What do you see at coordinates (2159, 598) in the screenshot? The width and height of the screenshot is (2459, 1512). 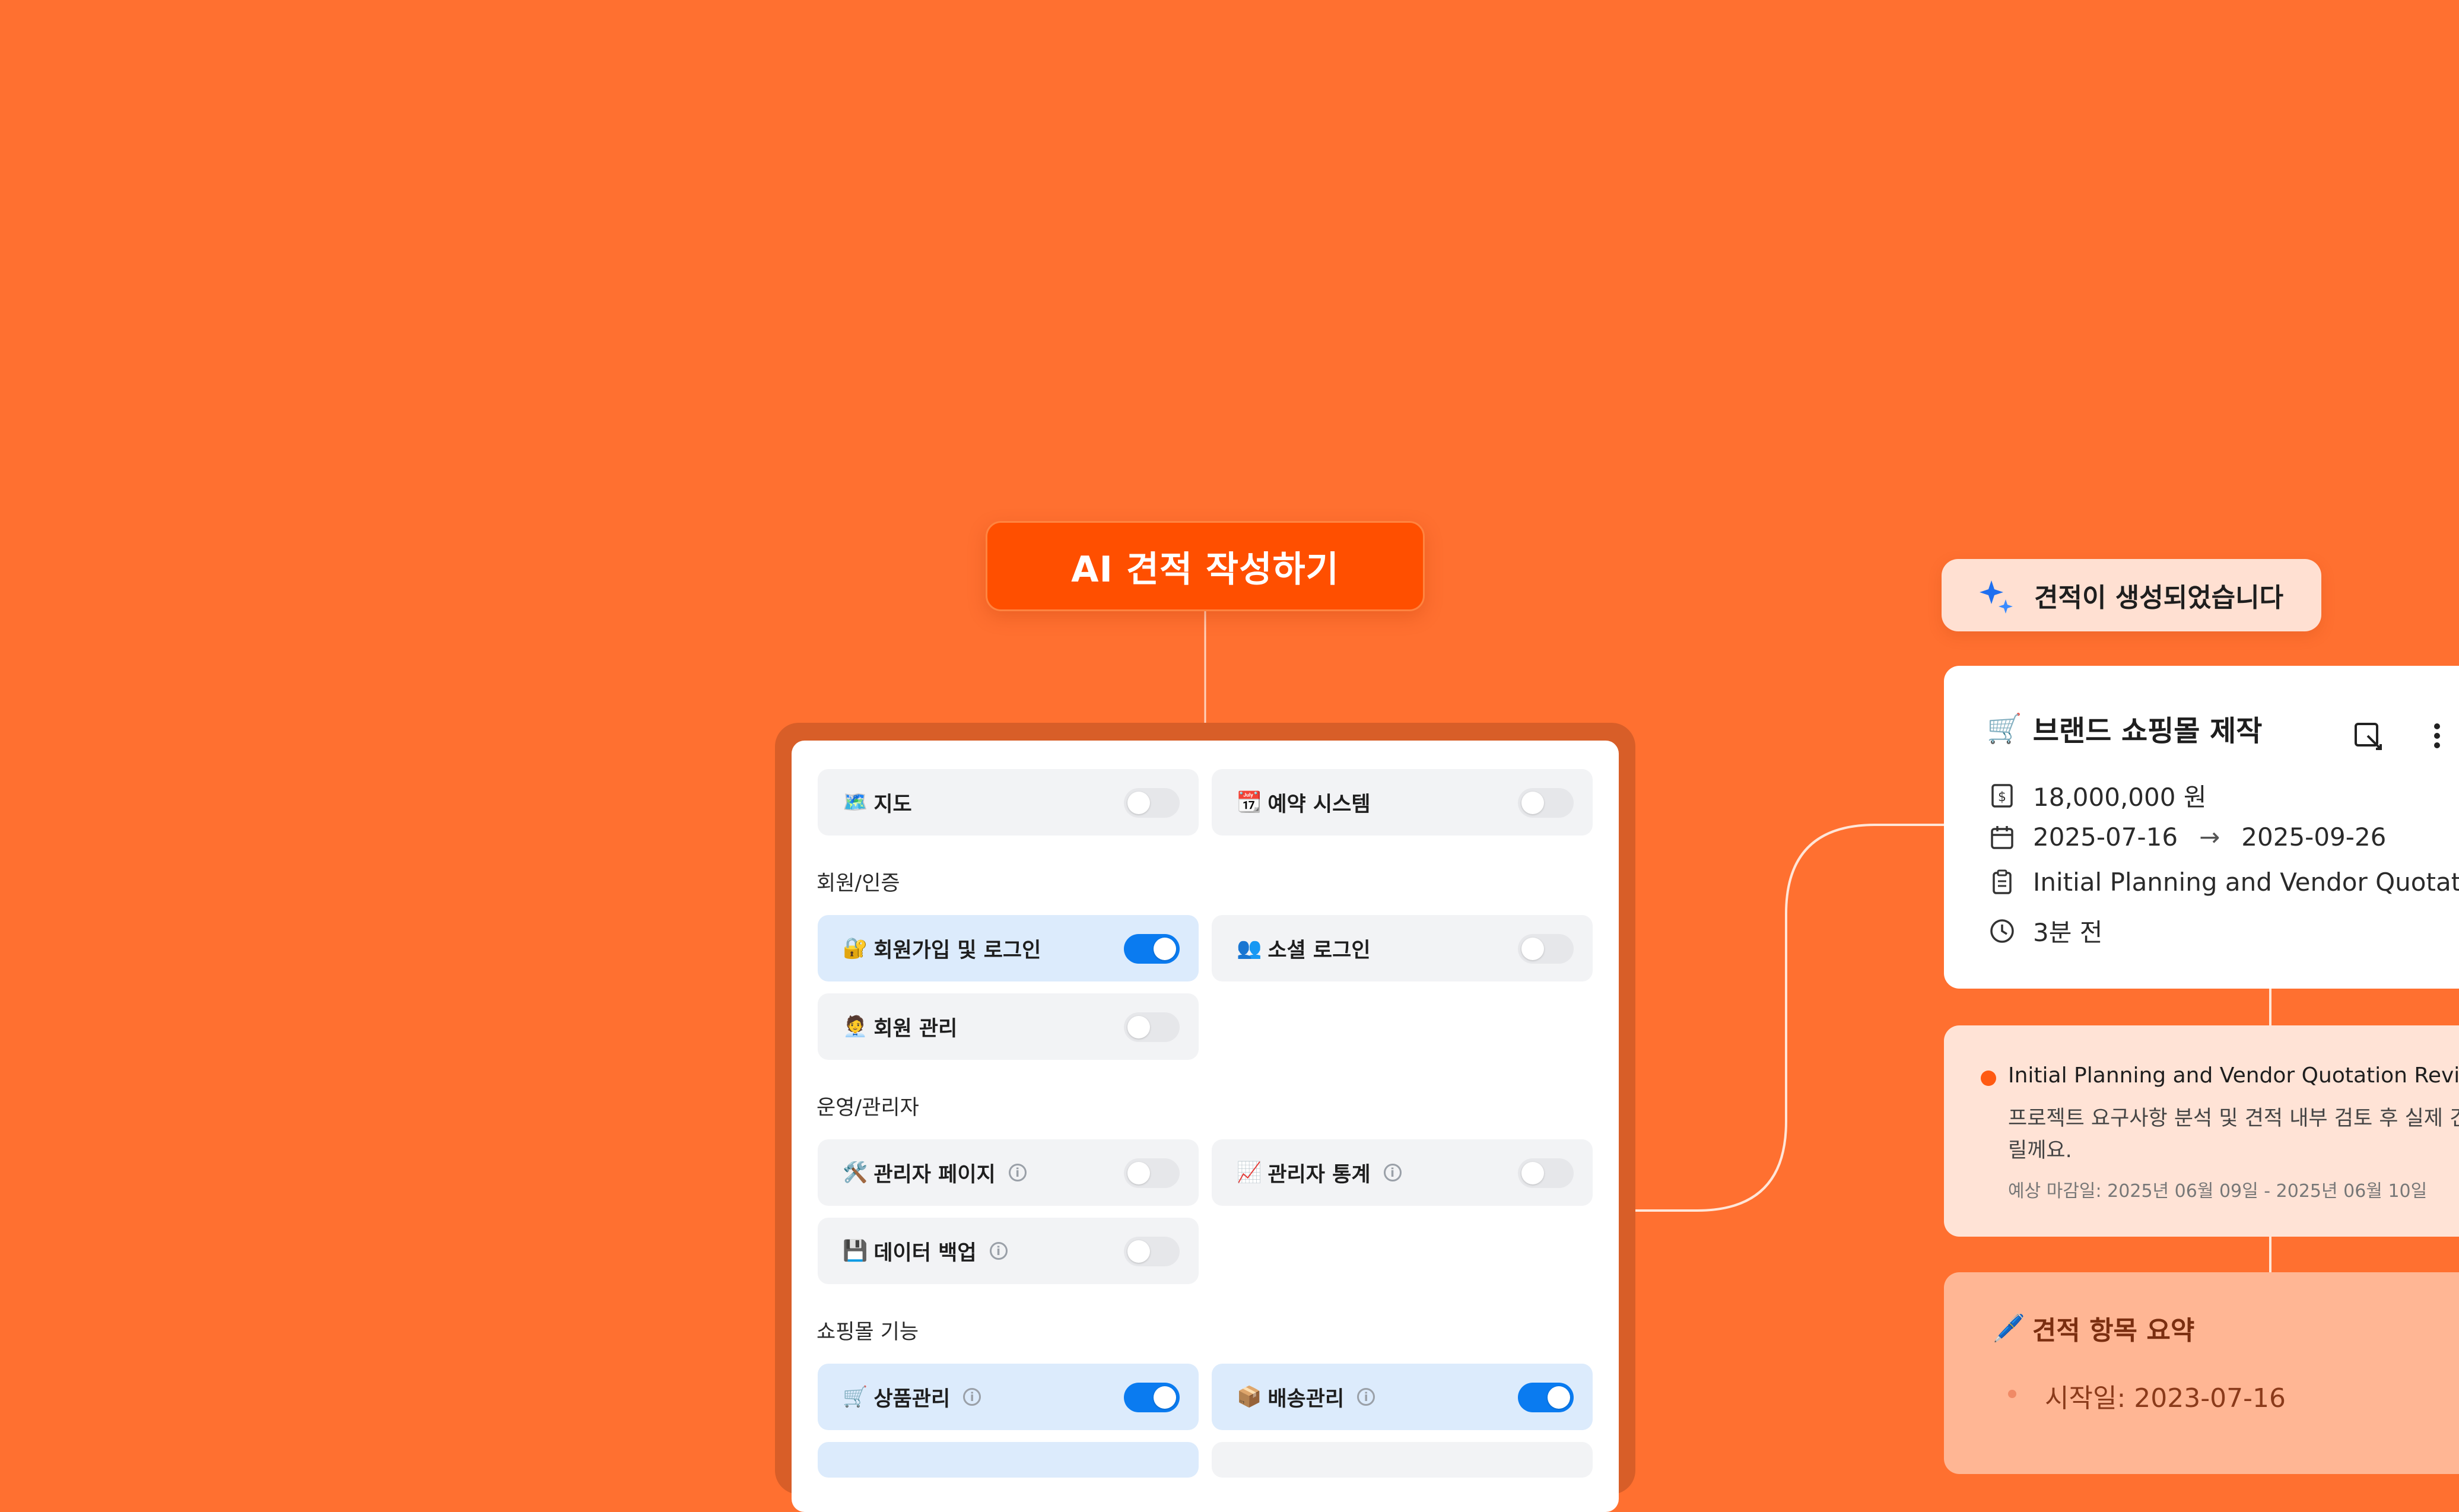 I see `toast-text: 견적이 생성되었습니다` at bounding box center [2159, 598].